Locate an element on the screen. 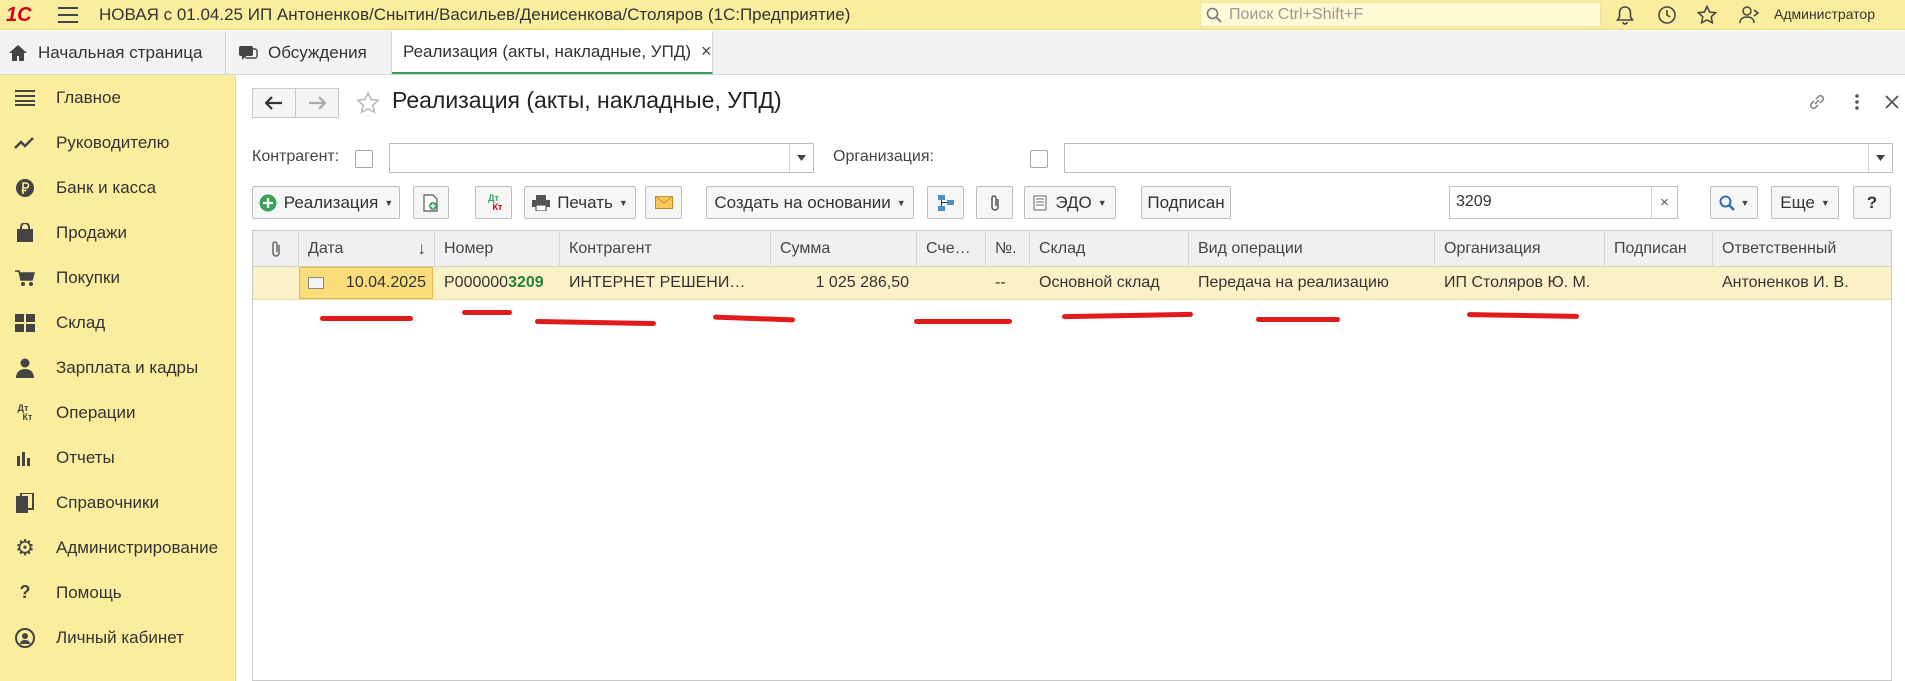  tab-label: Обсуждения is located at coordinates (317, 52).